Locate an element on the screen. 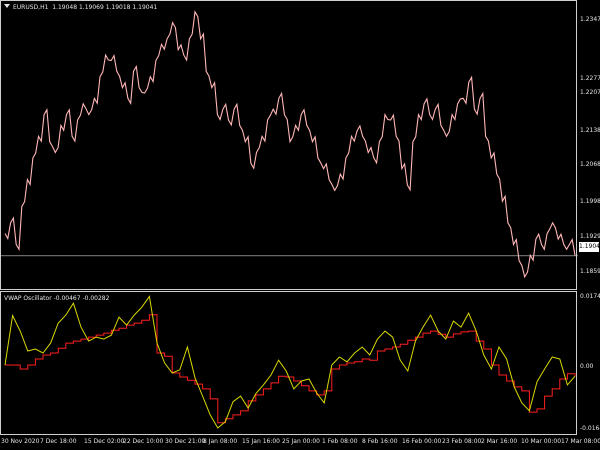  time-tick-label: 16 Feb 00:00 is located at coordinates (422, 441).